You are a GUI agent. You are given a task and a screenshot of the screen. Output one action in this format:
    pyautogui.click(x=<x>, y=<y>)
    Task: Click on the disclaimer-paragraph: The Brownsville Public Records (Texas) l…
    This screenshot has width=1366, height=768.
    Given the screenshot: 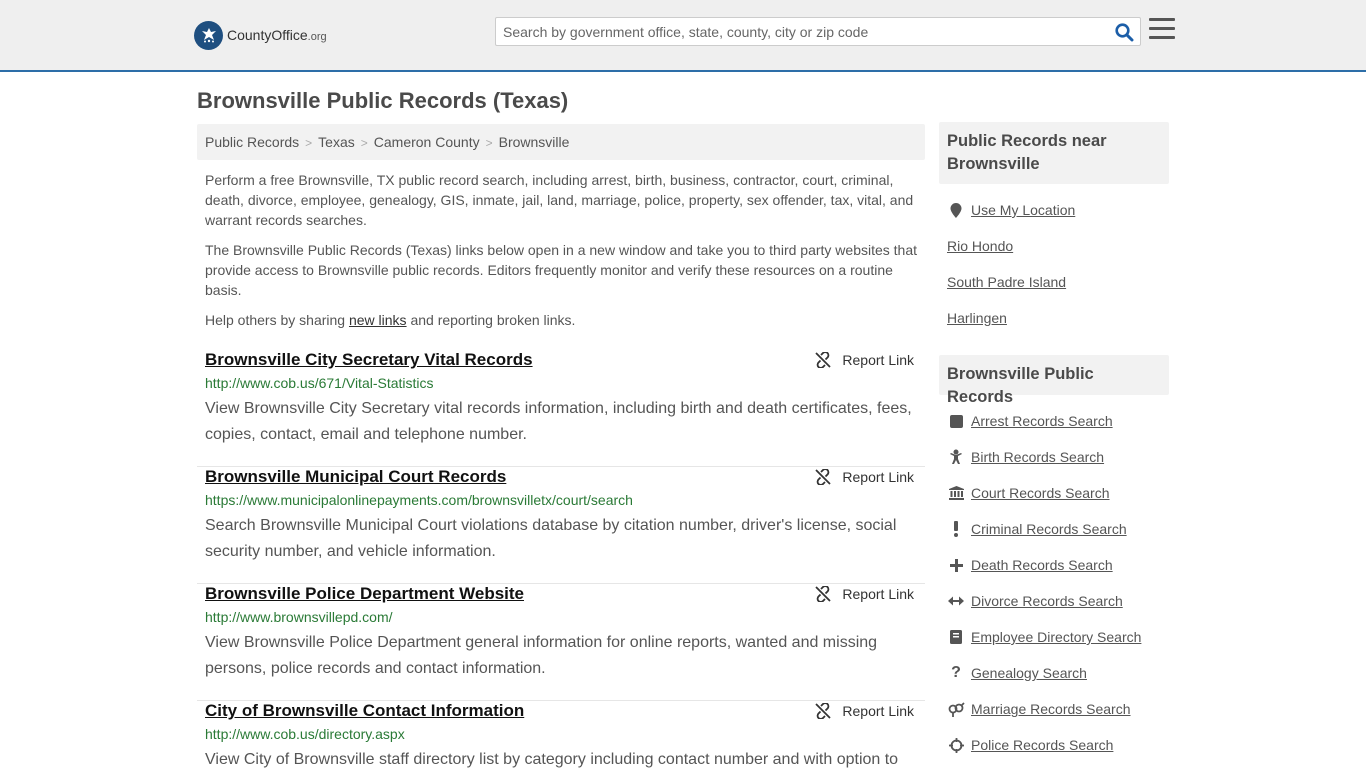 What is the action you would take?
    pyautogui.click(x=561, y=270)
    